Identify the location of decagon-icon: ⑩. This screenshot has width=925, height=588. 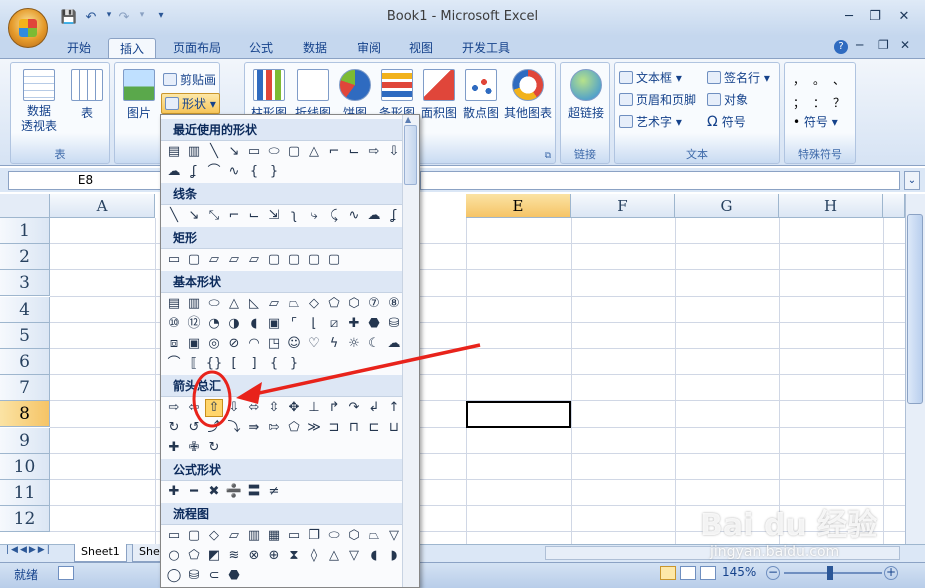
(174, 324).